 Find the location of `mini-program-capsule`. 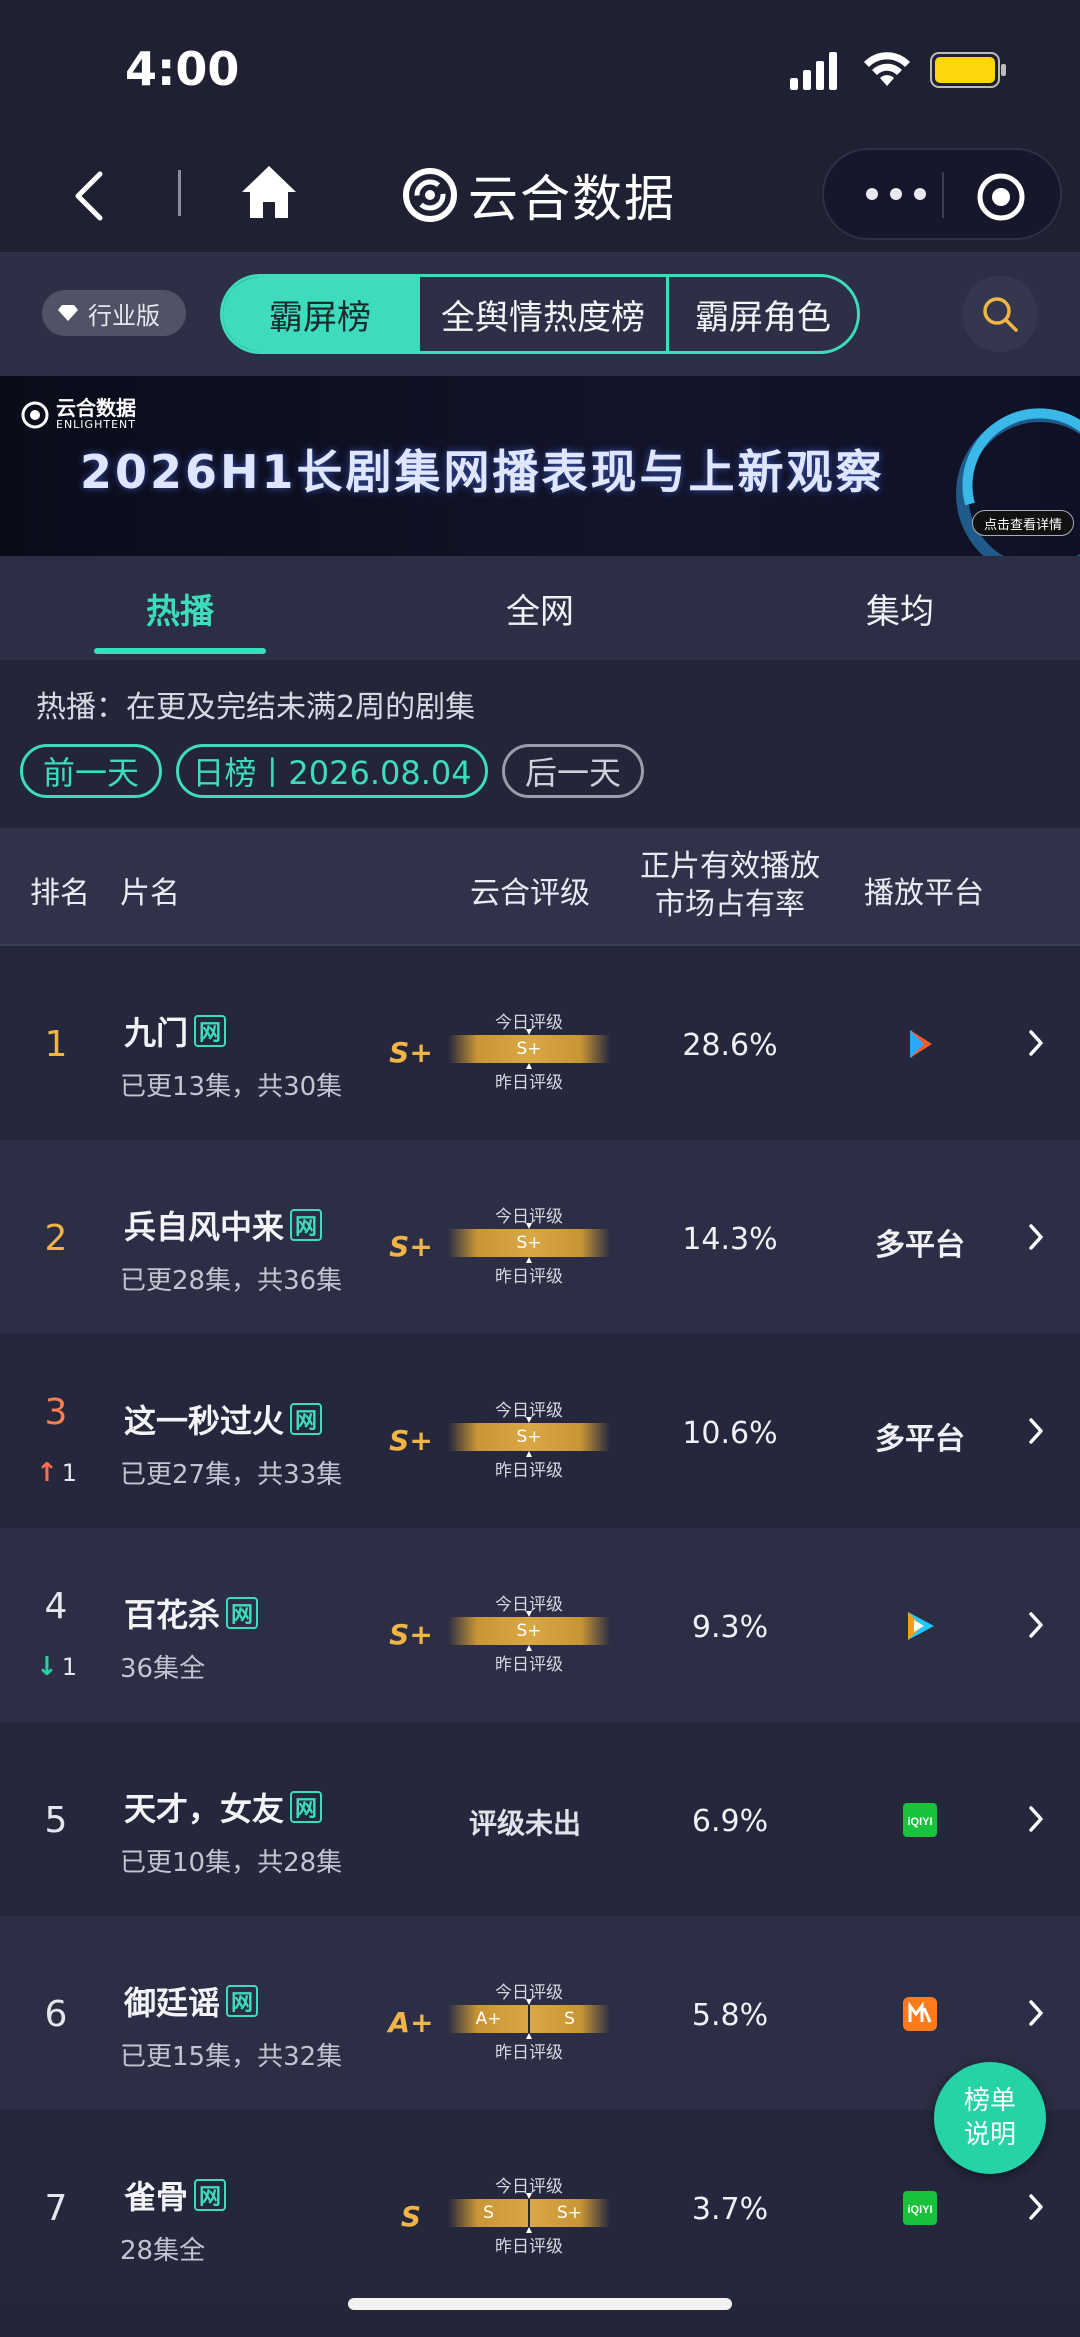

mini-program-capsule is located at coordinates (942, 194).